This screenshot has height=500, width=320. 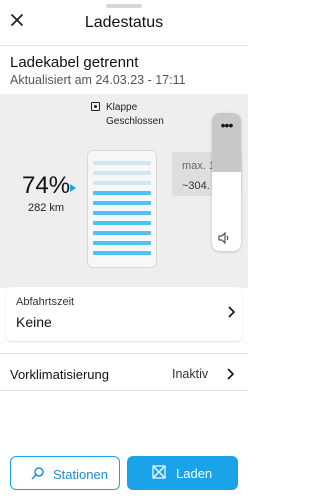 I want to click on stations-button: Stationen, so click(x=65, y=473).